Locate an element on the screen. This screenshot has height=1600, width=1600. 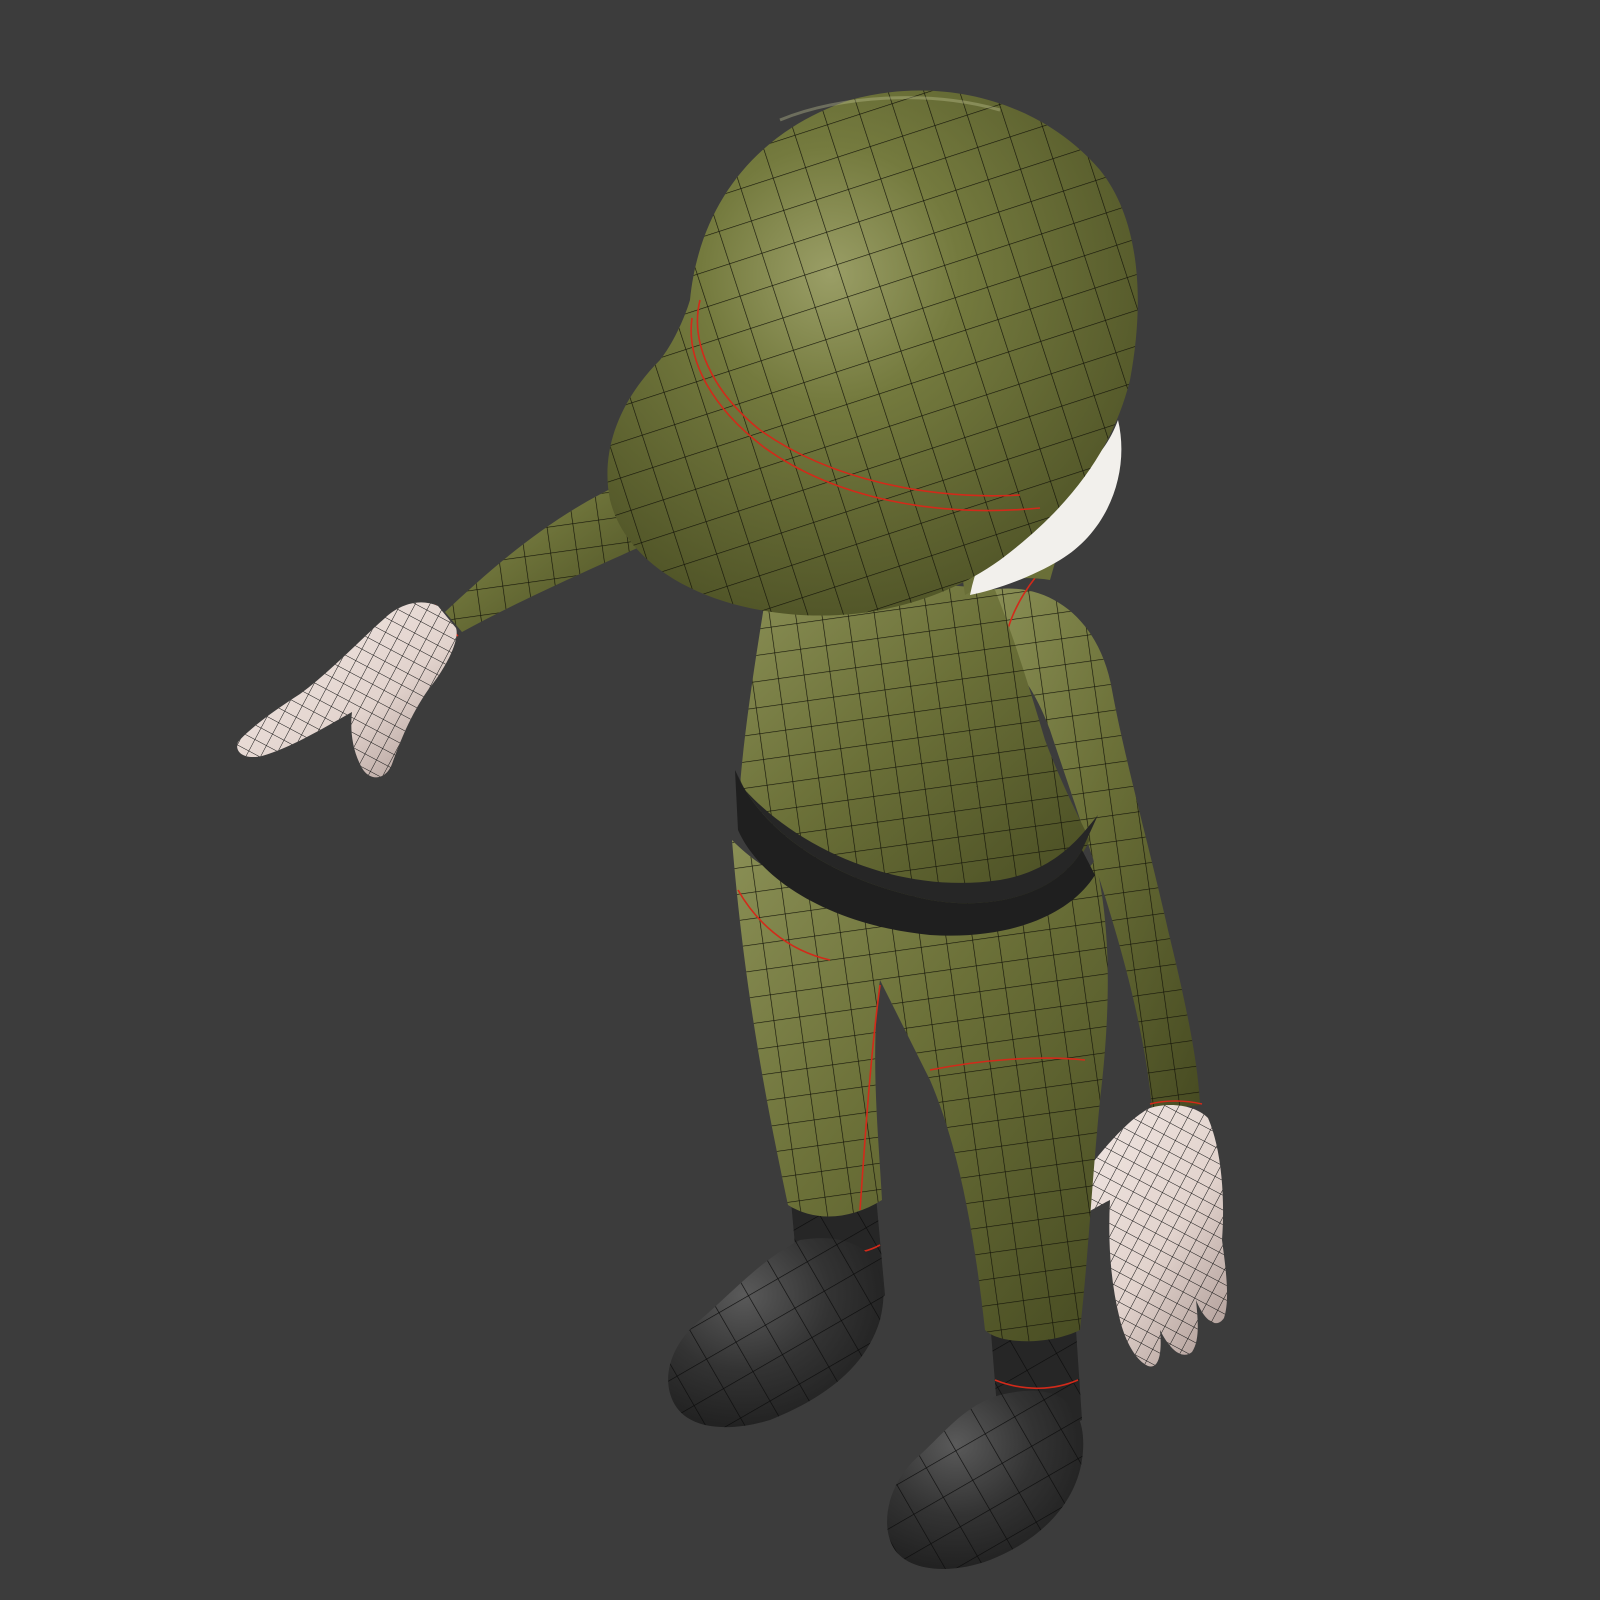
left-hand is located at coordinates (347, 690).